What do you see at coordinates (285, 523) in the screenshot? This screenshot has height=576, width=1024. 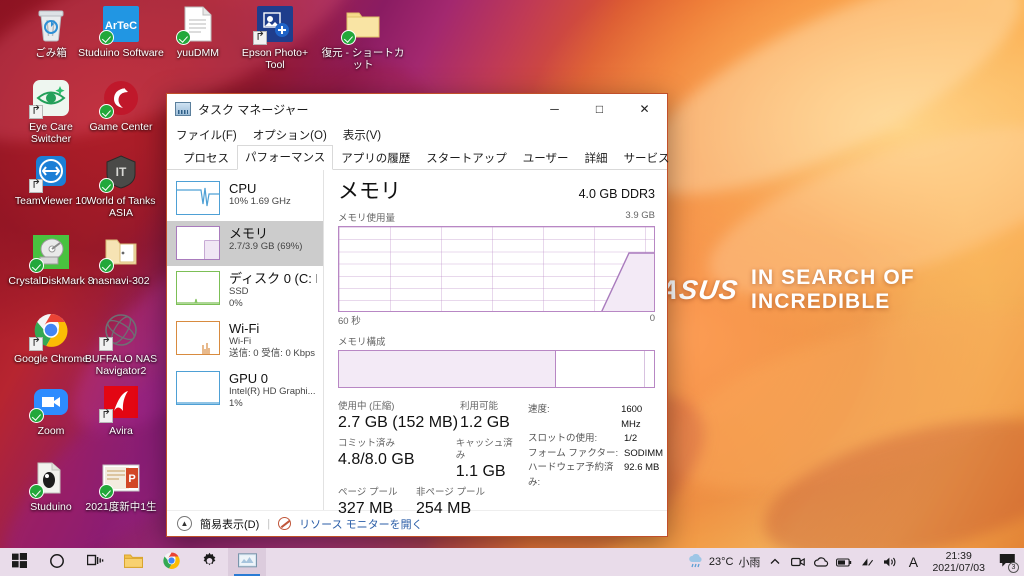 I see `resource-monitor-icon` at bounding box center [285, 523].